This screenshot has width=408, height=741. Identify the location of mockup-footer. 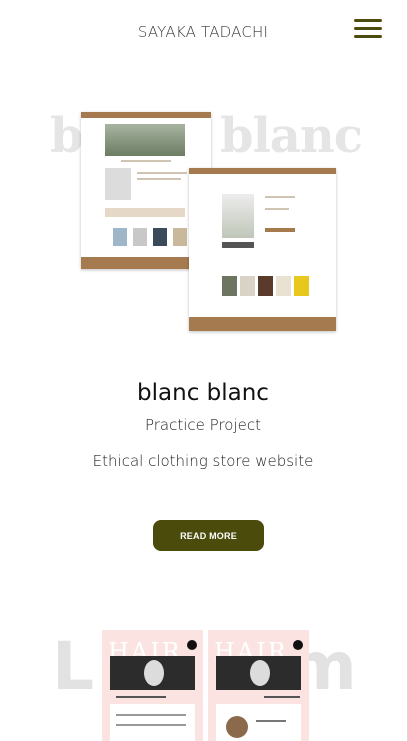
(262, 324).